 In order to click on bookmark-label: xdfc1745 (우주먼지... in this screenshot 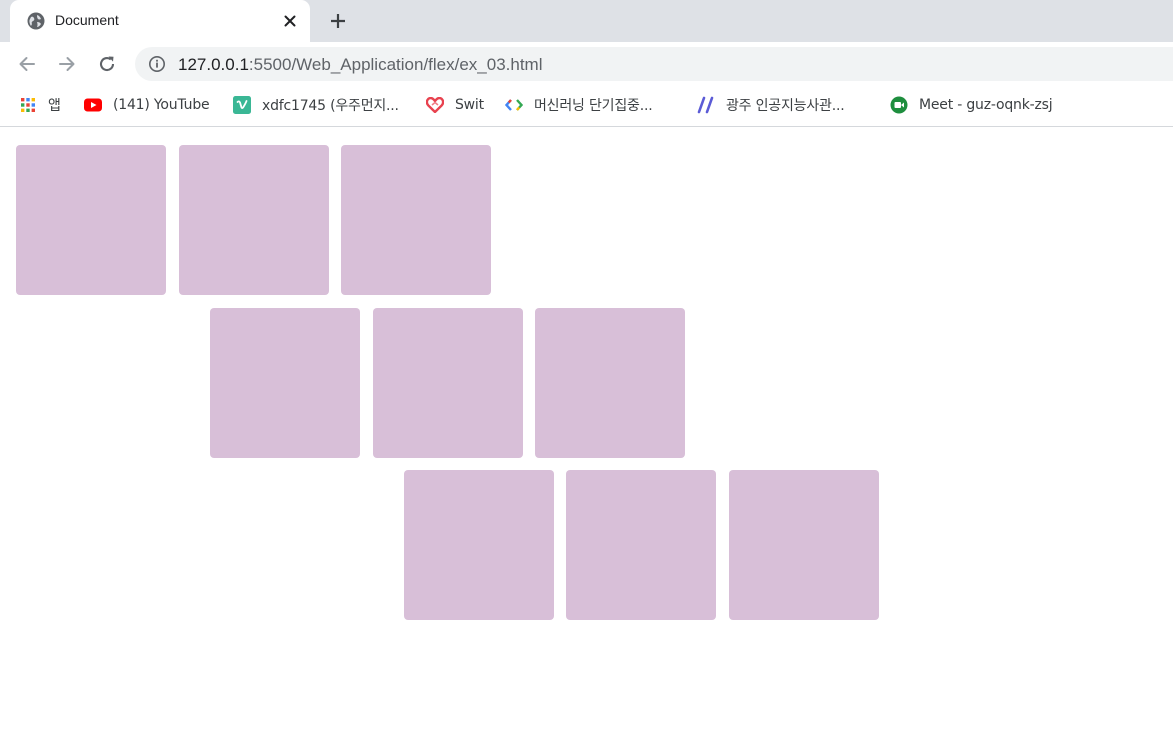, I will do `click(330, 106)`.